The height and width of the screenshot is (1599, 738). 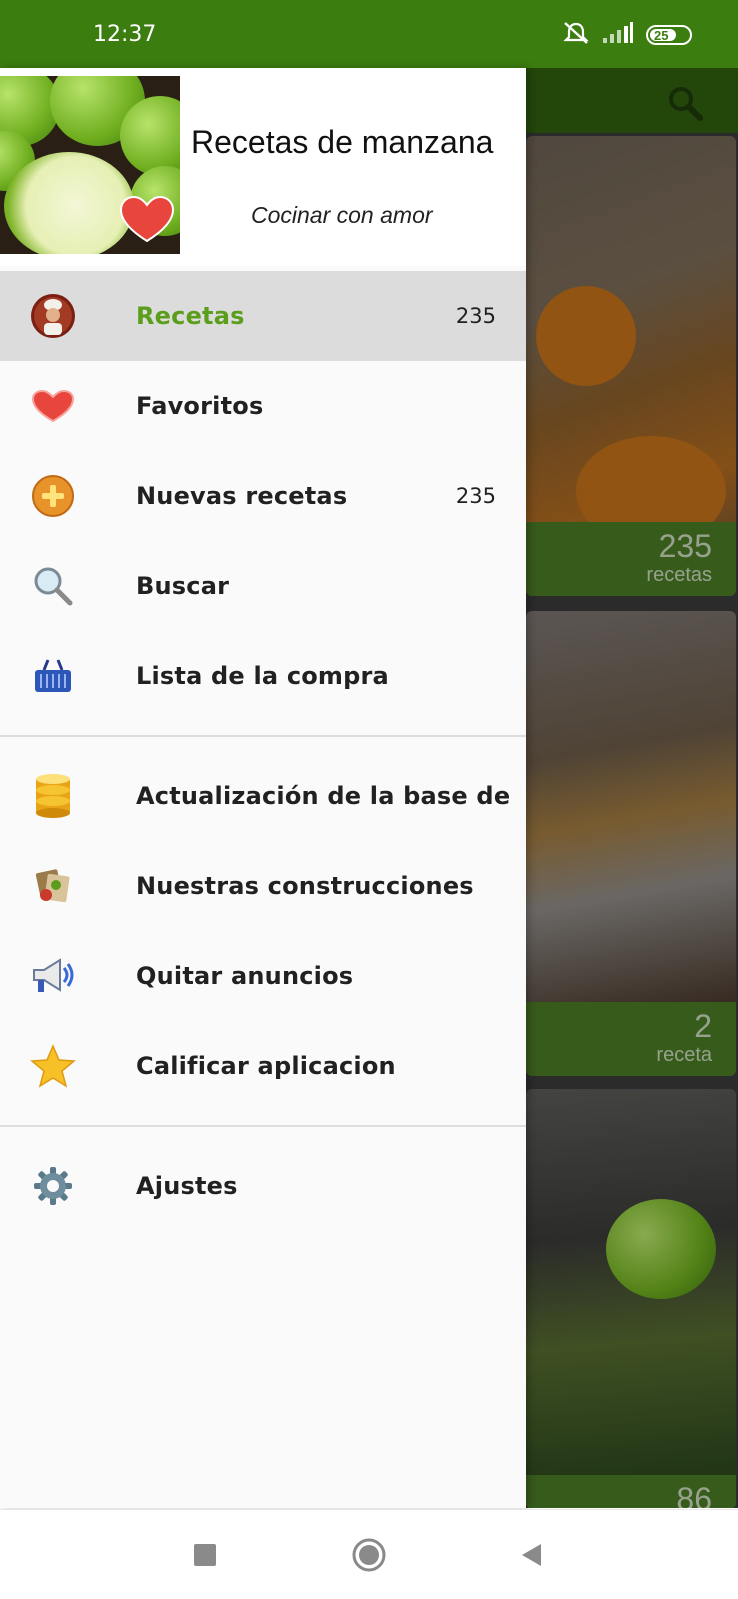 I want to click on menu-item-calificar: Calificar aplicacion, so click(x=263, y=1066).